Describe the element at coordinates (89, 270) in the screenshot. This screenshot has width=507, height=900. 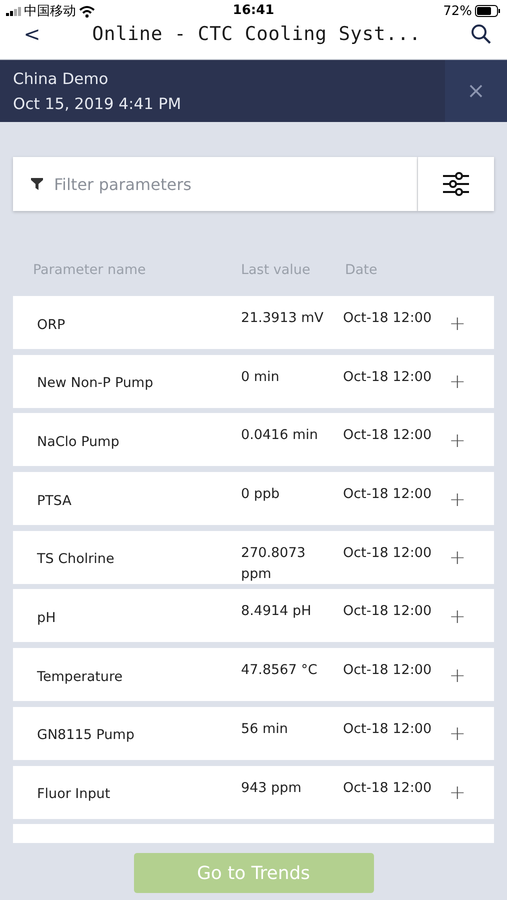
I see `column-header: Parameter name` at that location.